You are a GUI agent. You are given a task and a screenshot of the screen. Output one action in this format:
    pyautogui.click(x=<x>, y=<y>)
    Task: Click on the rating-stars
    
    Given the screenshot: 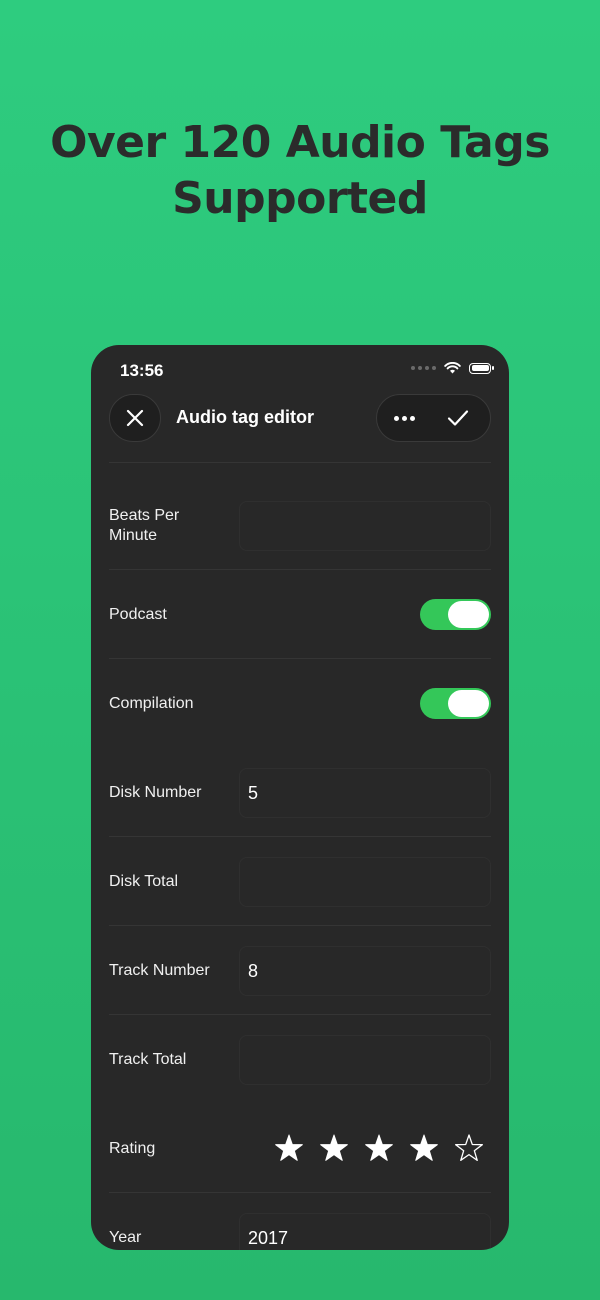 What is the action you would take?
    pyautogui.click(x=379, y=1148)
    